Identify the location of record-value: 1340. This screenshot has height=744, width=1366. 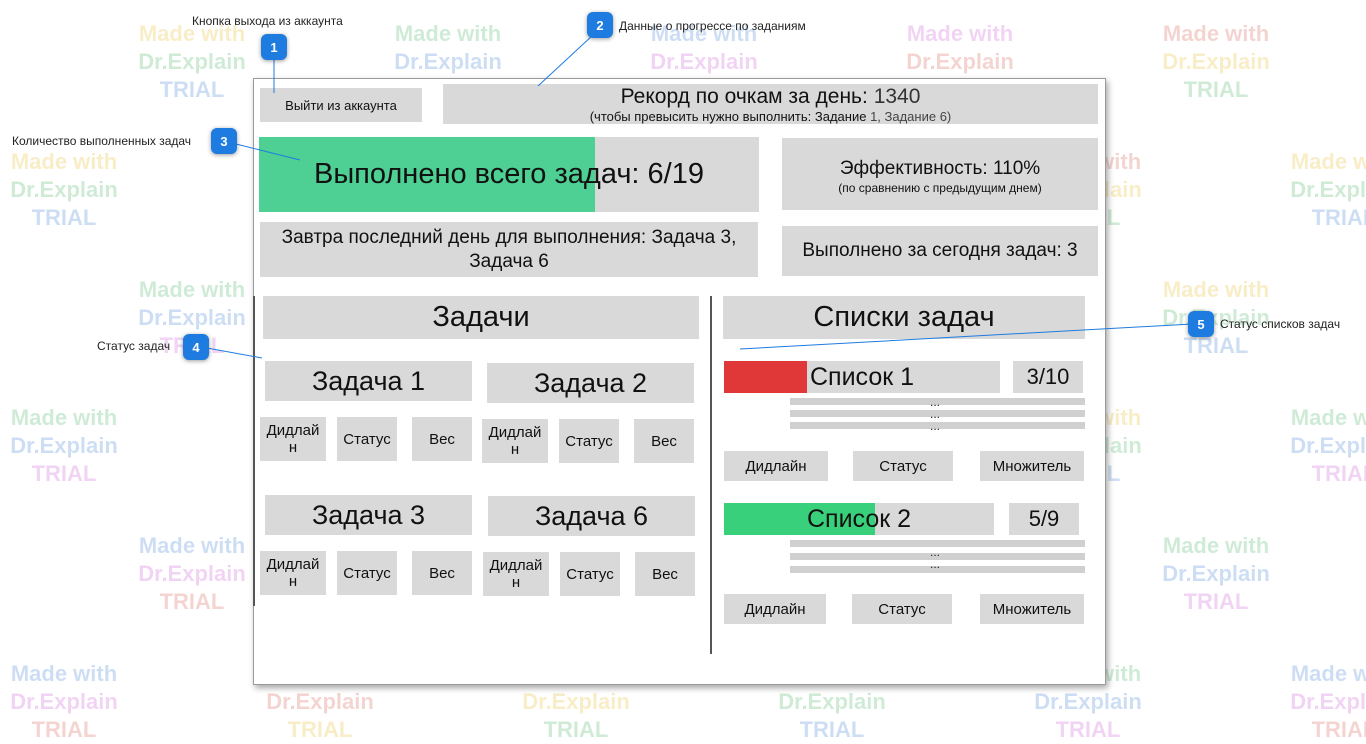
(897, 96).